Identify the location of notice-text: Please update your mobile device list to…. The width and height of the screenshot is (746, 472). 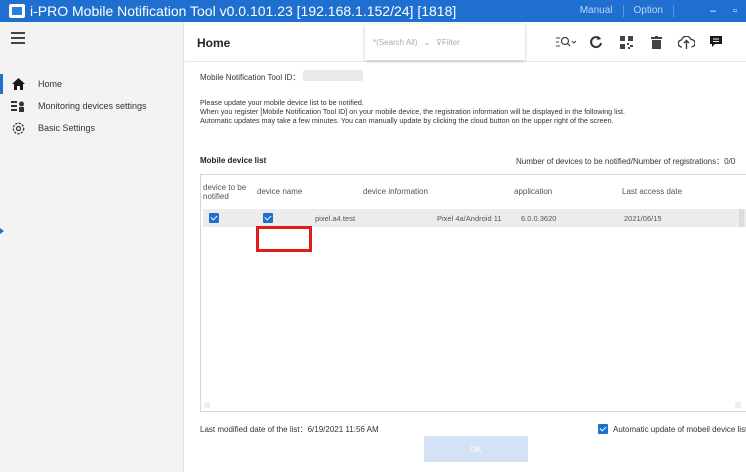
(412, 111).